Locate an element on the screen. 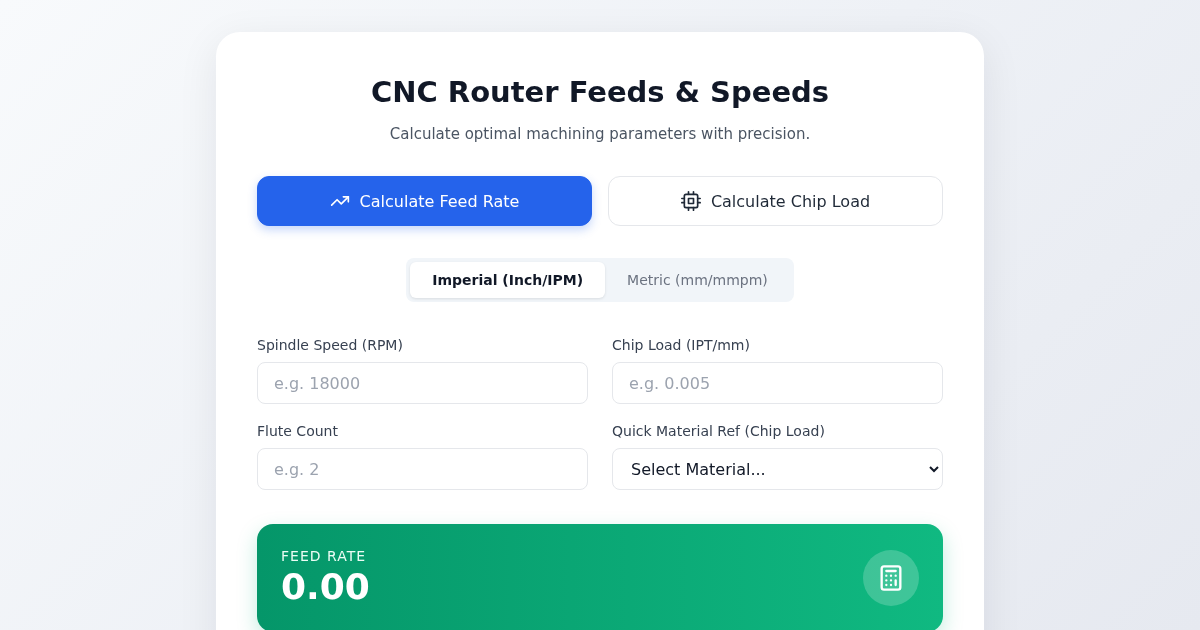  input-field: e.g. 2 is located at coordinates (422, 469).